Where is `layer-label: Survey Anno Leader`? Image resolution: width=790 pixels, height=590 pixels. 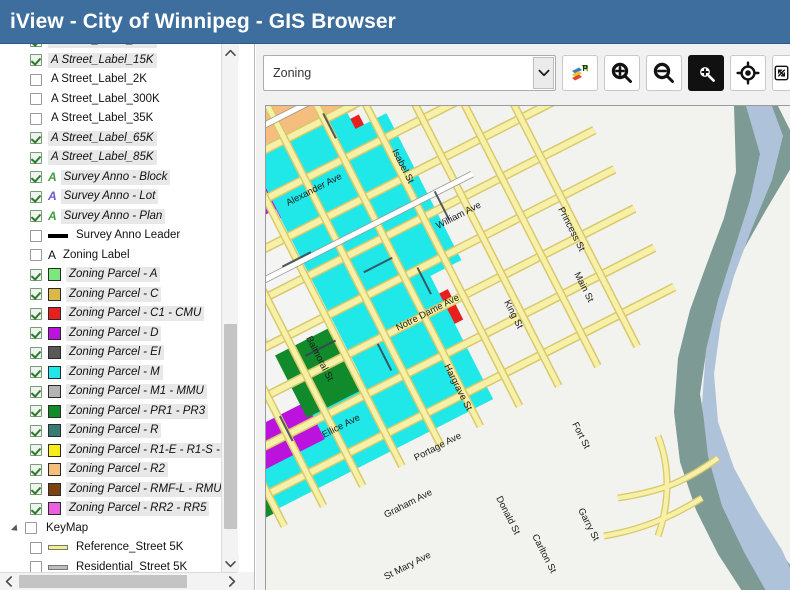 layer-label: Survey Anno Leader is located at coordinates (128, 235).